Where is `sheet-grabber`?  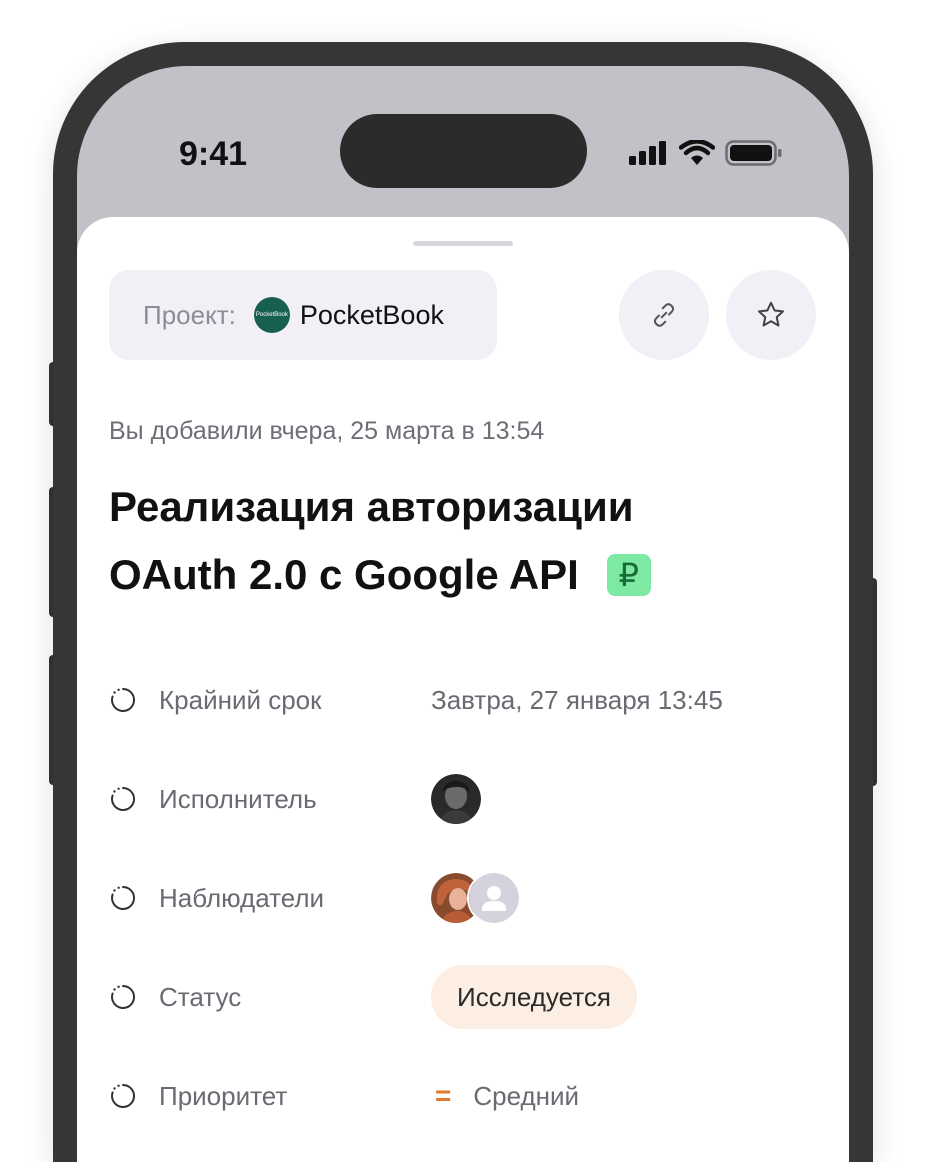
sheet-grabber is located at coordinates (463, 243).